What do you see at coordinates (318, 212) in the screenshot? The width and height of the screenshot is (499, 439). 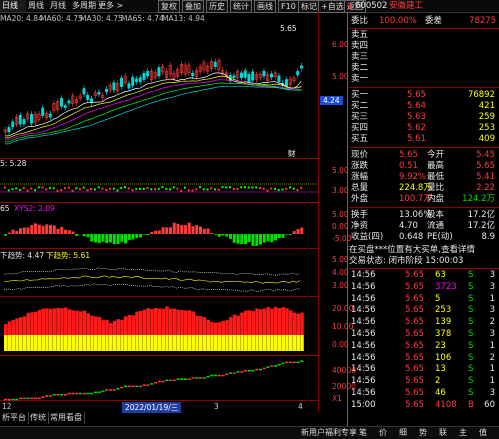 I see `chart-right-border` at bounding box center [318, 212].